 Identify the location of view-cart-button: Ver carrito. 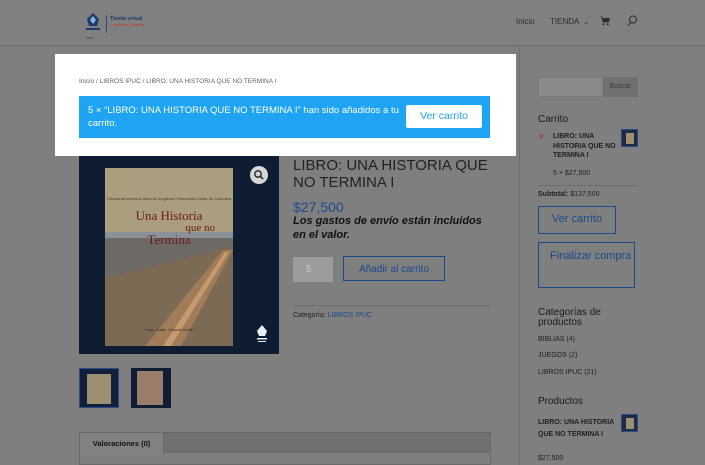
(444, 116).